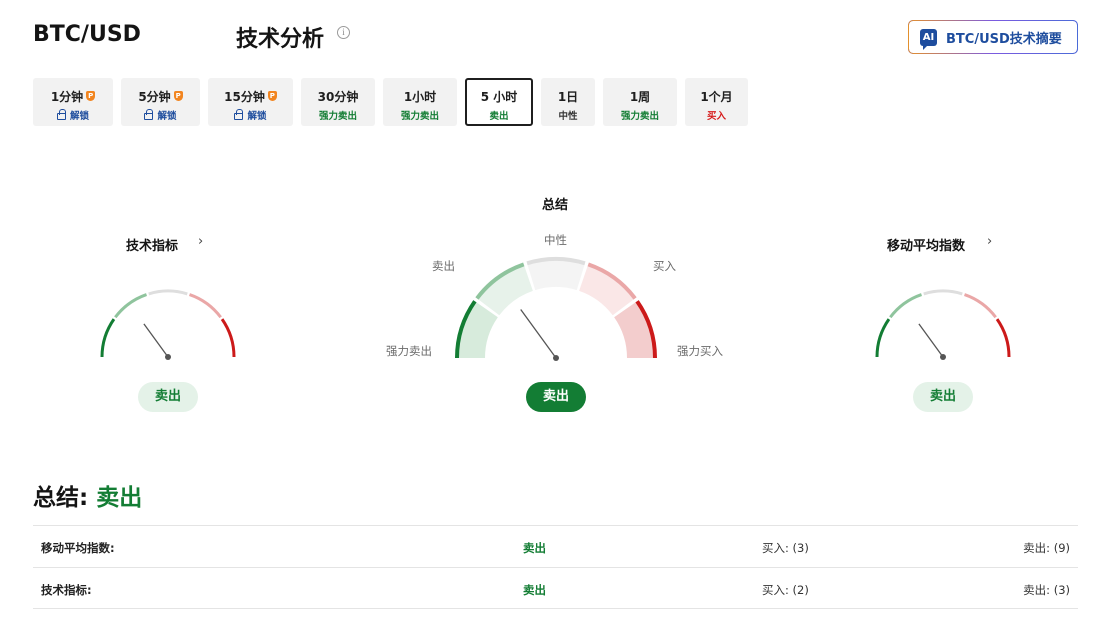 Image resolution: width=1099 pixels, height=631 pixels. I want to click on tab-5min: 5分钟 P 解锁, so click(160, 102).